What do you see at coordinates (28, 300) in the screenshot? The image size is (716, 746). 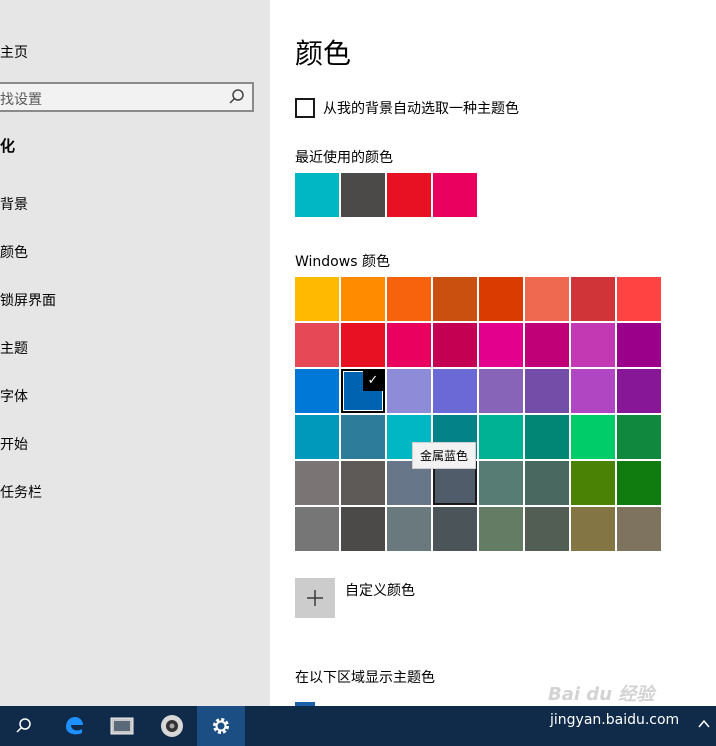 I see `sidebar-item-lock-screen: 锁屏界面` at bounding box center [28, 300].